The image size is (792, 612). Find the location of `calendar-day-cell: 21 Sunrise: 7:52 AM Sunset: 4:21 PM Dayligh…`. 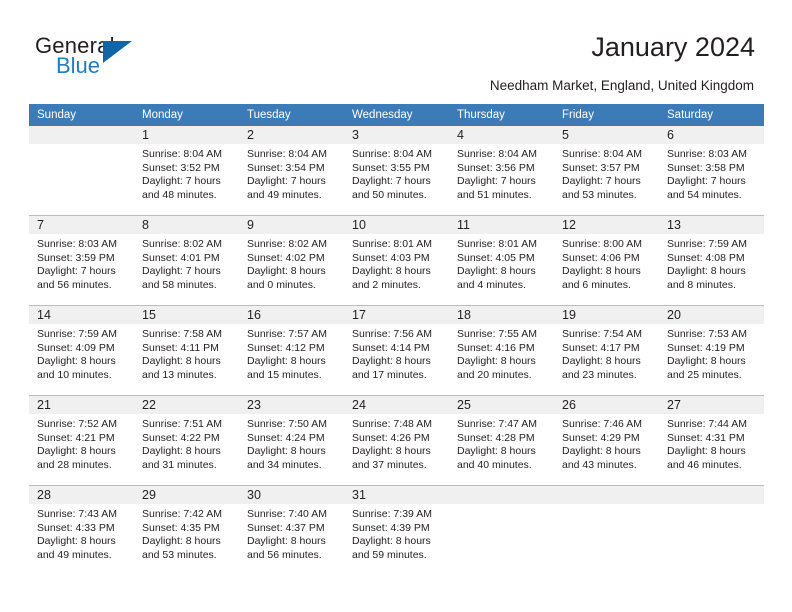

calendar-day-cell: 21 Sunrise: 7:52 AM Sunset: 4:21 PM Dayligh… is located at coordinates (81, 440).